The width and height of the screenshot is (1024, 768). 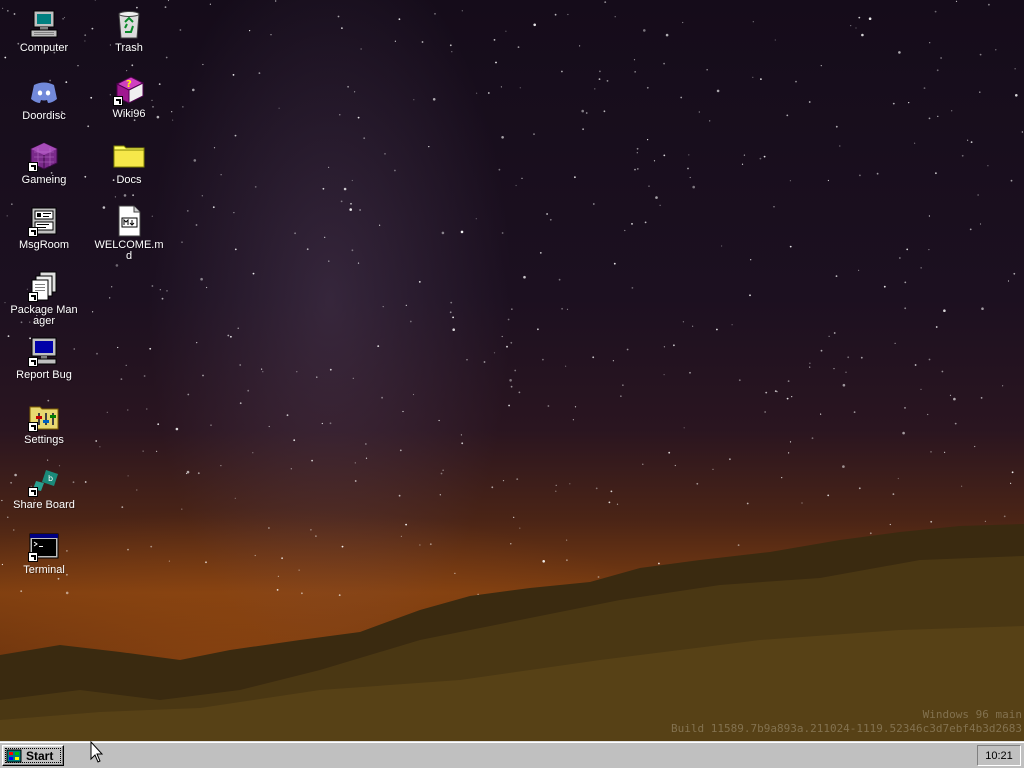 I want to click on desktop-icon-label: MsgRoom, so click(x=44, y=245).